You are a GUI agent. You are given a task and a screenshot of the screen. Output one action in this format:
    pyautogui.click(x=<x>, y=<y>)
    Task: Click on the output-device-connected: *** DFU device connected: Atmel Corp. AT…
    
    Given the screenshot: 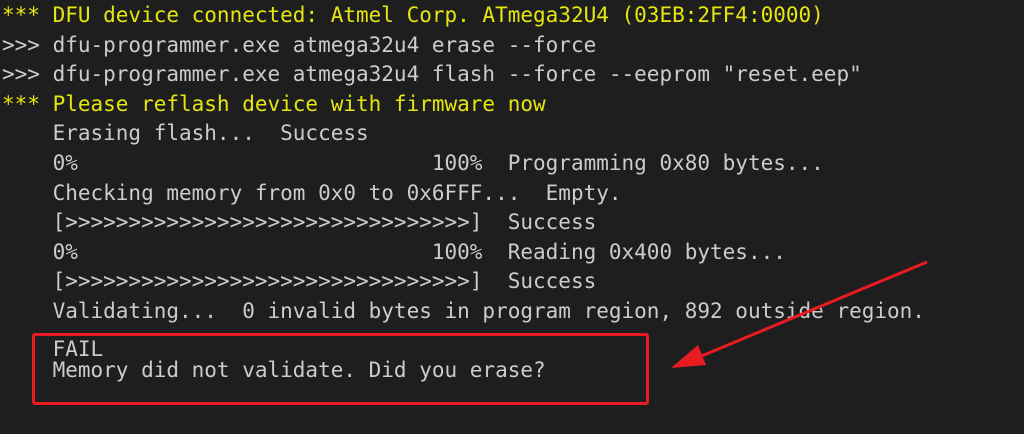 What is the action you would take?
    pyautogui.click(x=413, y=15)
    